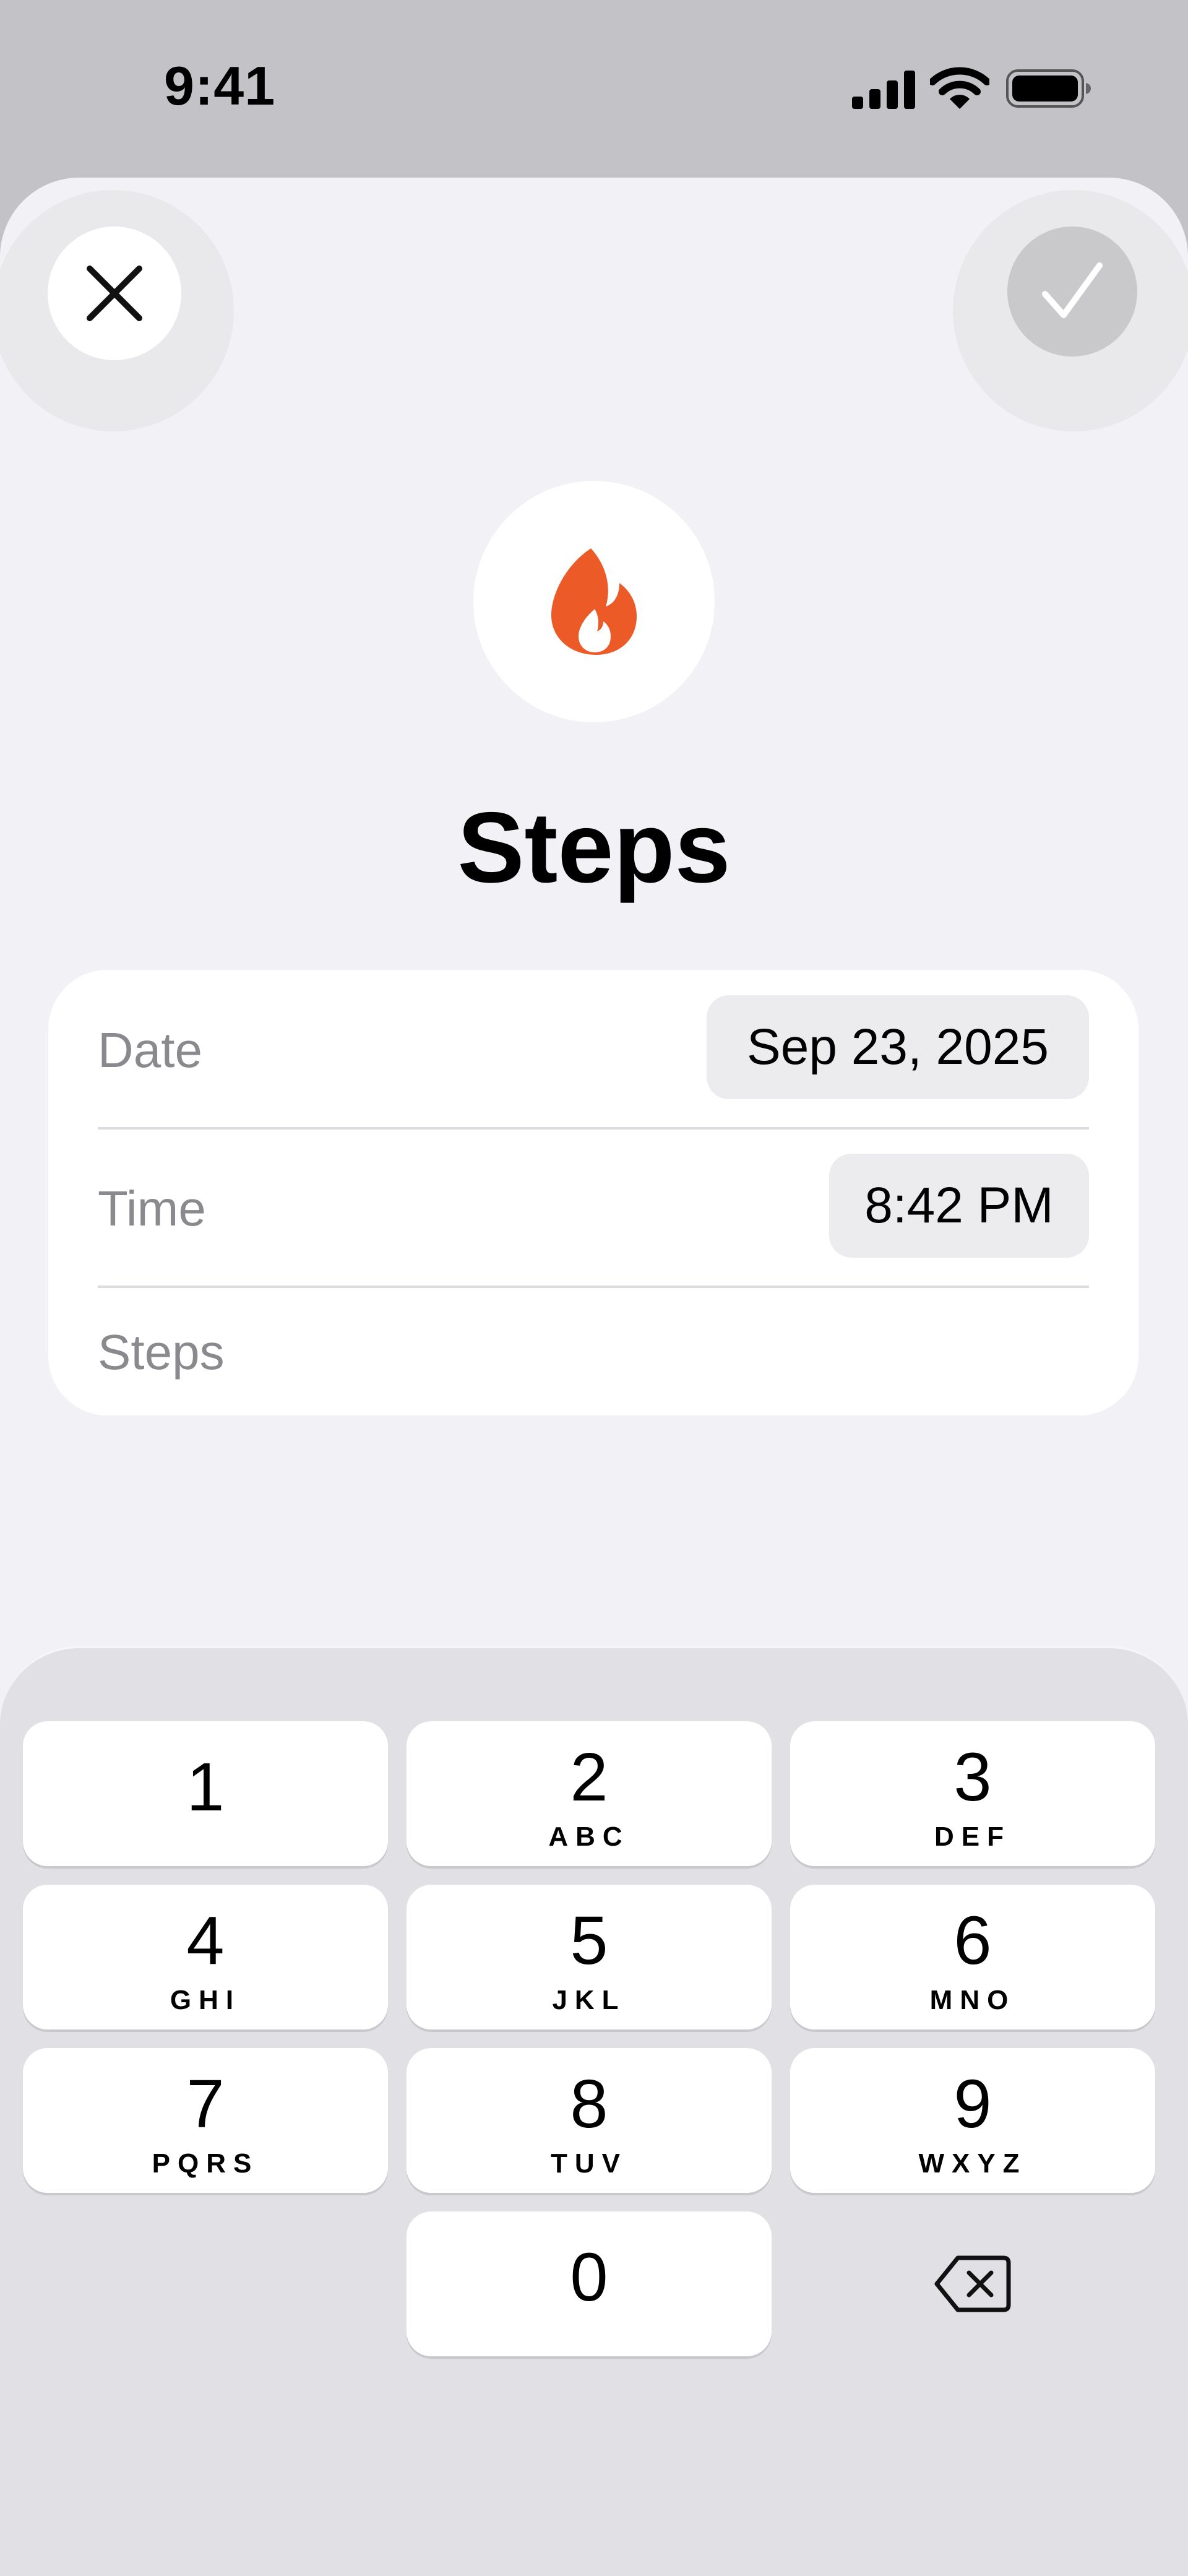  I want to click on key-letters: MNO, so click(972, 2000).